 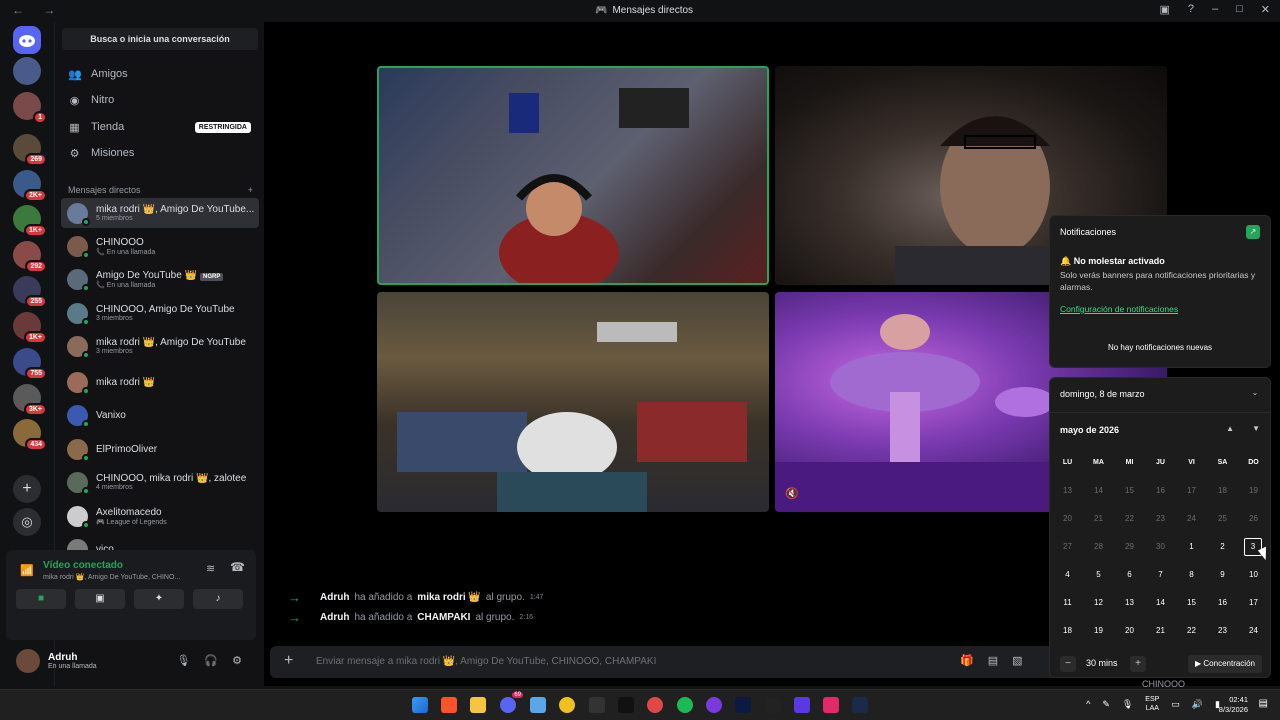 What do you see at coordinates (1263, 703) in the screenshot?
I see `notification-center-icon: ▤` at bounding box center [1263, 703].